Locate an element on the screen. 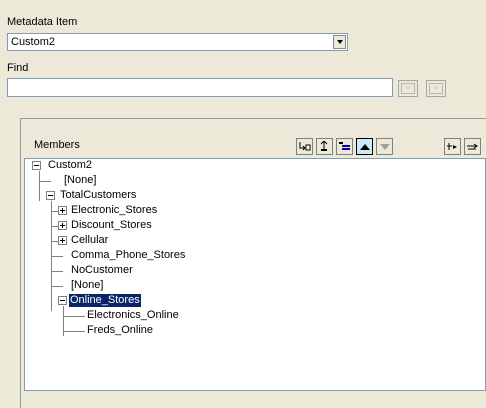 The width and height of the screenshot is (486, 408). move-down-button is located at coordinates (384, 146).